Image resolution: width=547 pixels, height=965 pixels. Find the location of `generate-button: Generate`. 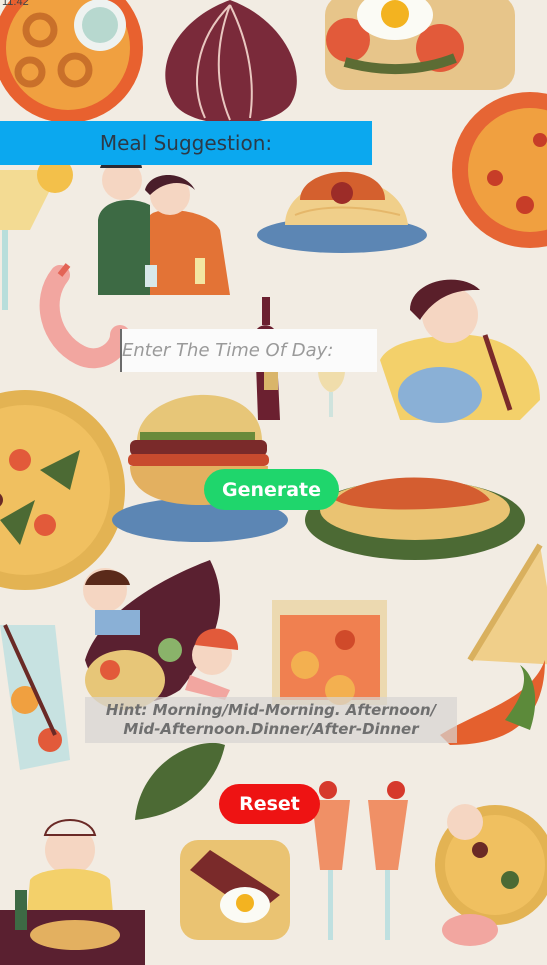

generate-button: Generate is located at coordinates (271, 489).